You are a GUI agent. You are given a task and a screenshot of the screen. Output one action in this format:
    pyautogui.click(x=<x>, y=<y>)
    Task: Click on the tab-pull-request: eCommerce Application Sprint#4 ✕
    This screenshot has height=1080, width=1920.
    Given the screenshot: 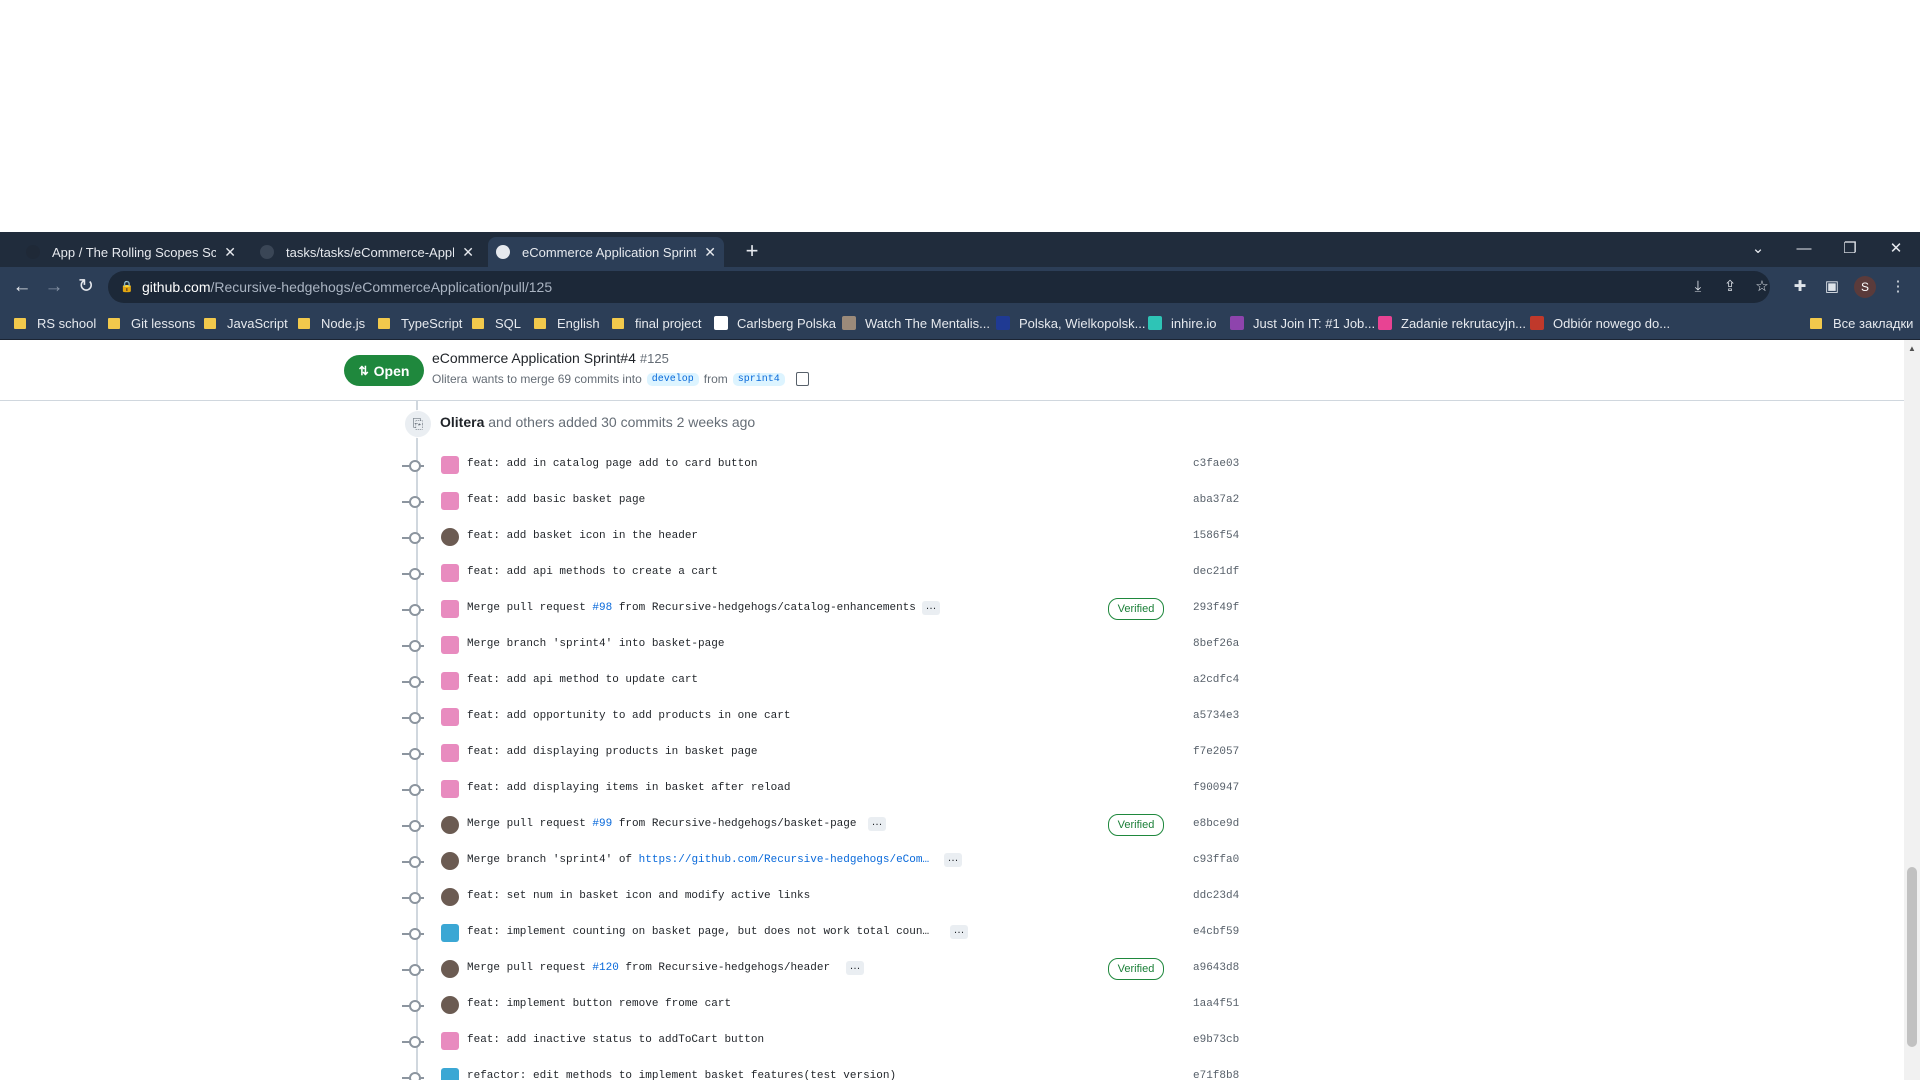 What is the action you would take?
    pyautogui.click(x=606, y=252)
    